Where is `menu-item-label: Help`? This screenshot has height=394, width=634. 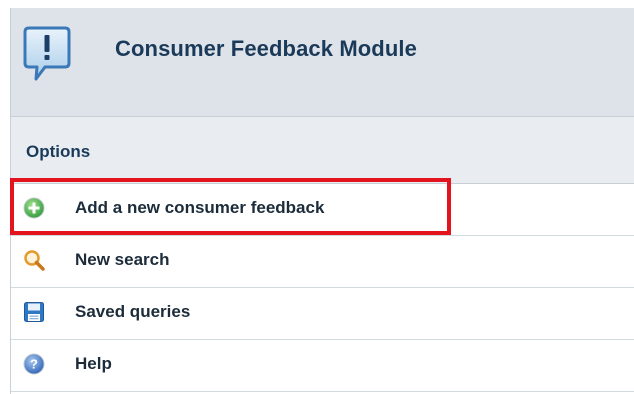 menu-item-label: Help is located at coordinates (93, 363).